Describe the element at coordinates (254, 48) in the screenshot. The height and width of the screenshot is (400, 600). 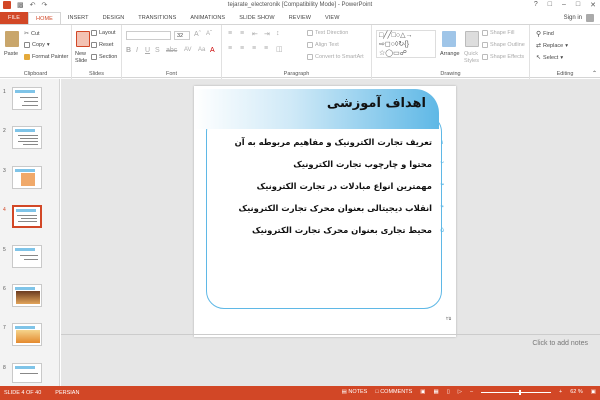
I see `align-right-icon: ≡` at that location.